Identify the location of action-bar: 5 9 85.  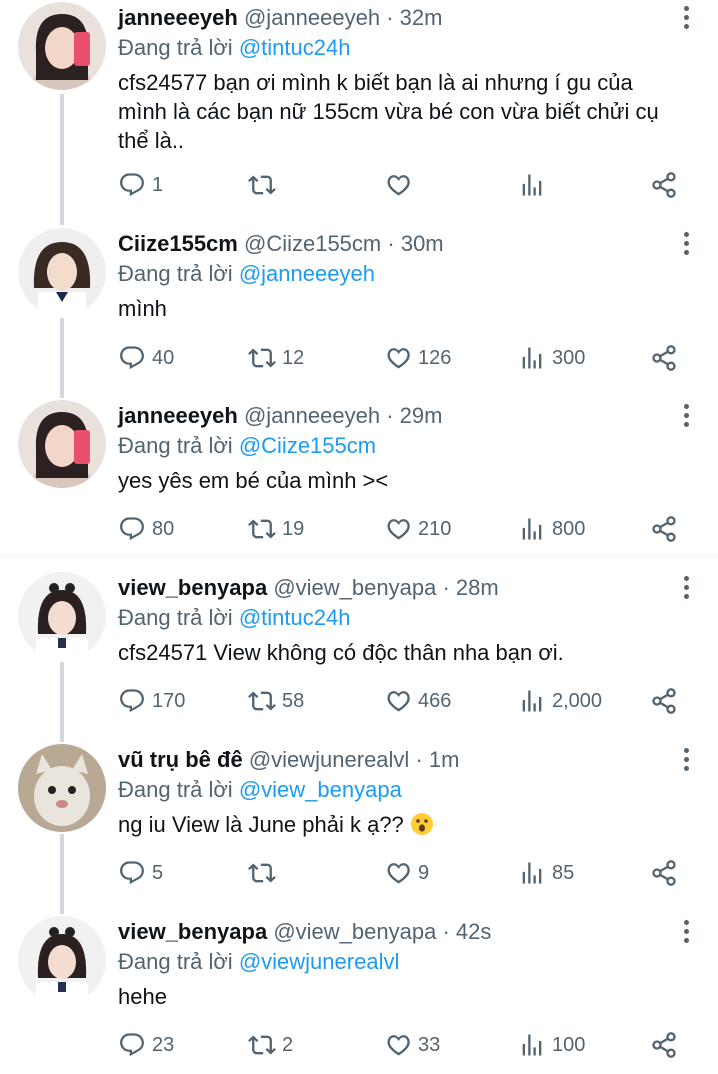
(403, 873).